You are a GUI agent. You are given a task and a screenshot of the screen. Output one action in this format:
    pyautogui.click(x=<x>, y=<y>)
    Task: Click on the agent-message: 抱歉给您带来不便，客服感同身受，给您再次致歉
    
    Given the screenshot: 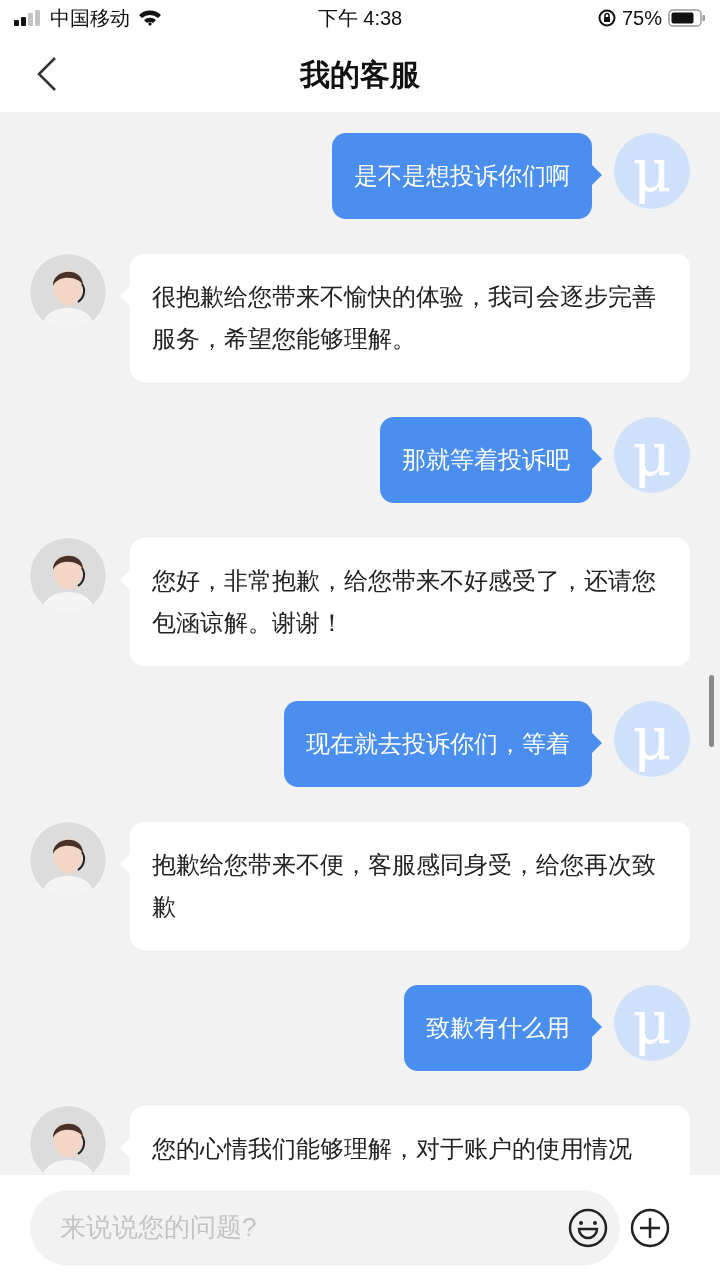 What is the action you would take?
    pyautogui.click(x=410, y=886)
    